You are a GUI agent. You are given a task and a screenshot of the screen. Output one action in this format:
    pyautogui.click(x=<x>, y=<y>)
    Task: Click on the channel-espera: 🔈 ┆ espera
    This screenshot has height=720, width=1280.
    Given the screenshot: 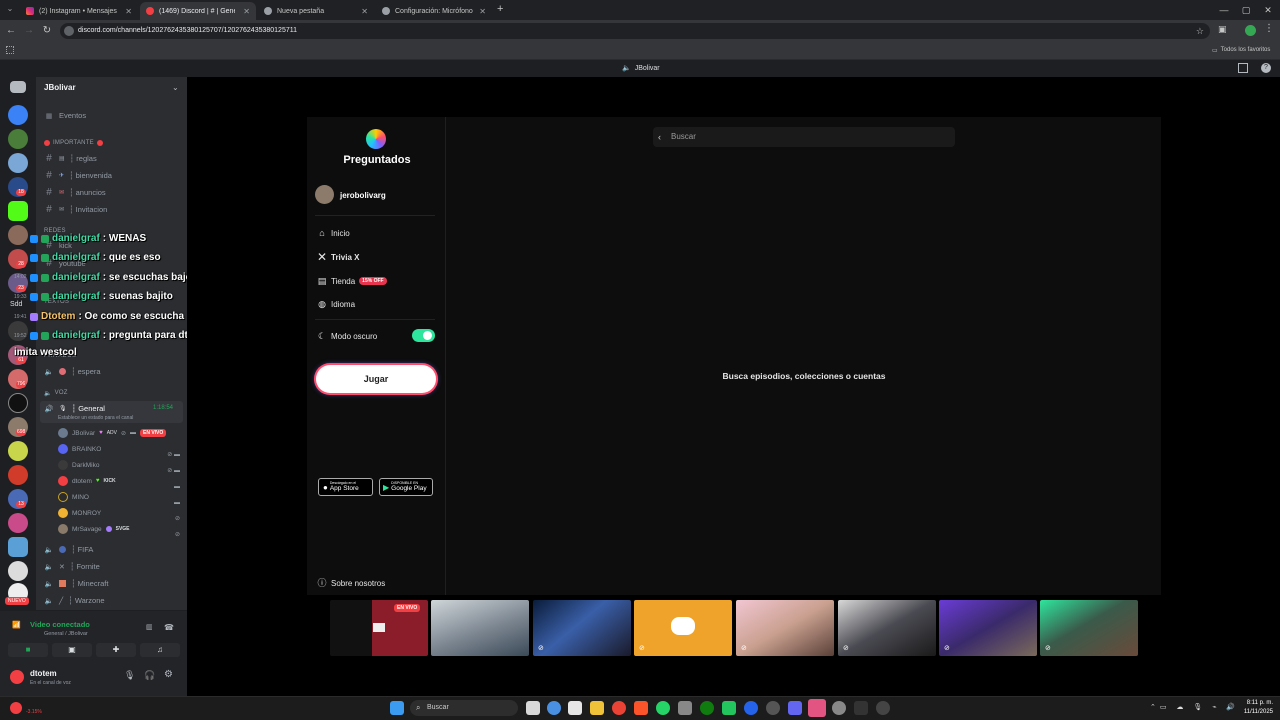 What is the action you would take?
    pyautogui.click(x=72, y=371)
    